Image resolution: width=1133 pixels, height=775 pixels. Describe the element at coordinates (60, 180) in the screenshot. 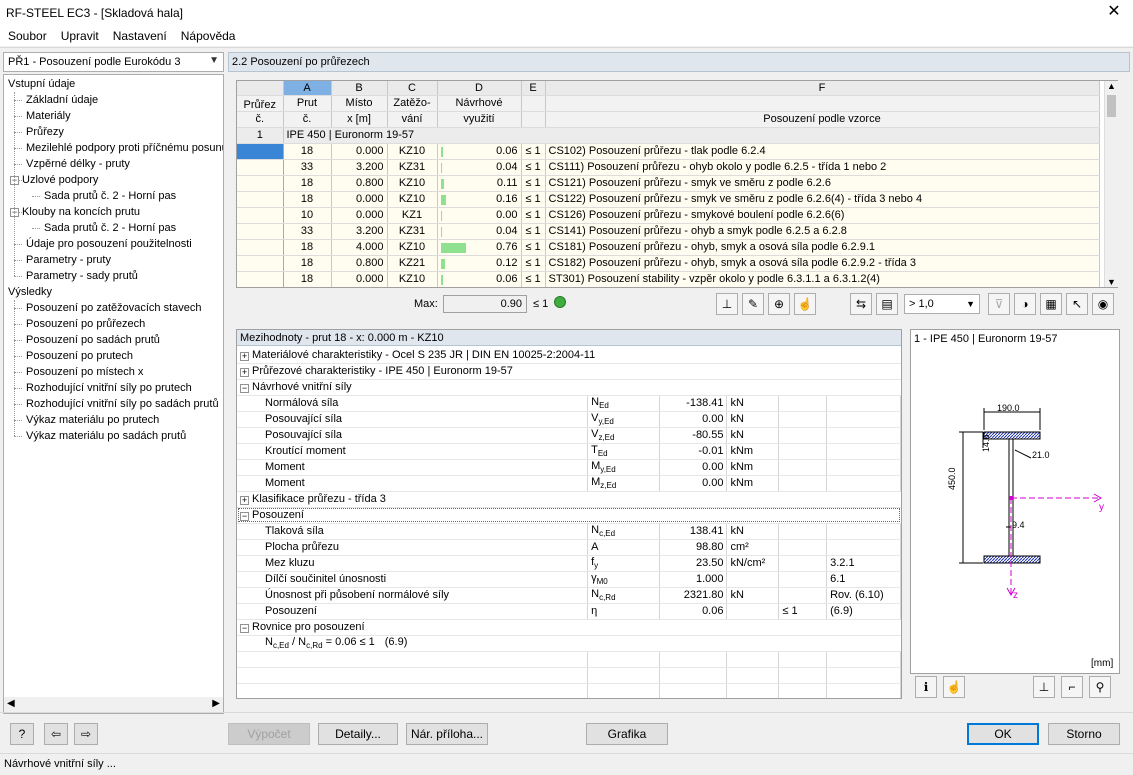

I see `nav-item: Uzlové podpory` at that location.